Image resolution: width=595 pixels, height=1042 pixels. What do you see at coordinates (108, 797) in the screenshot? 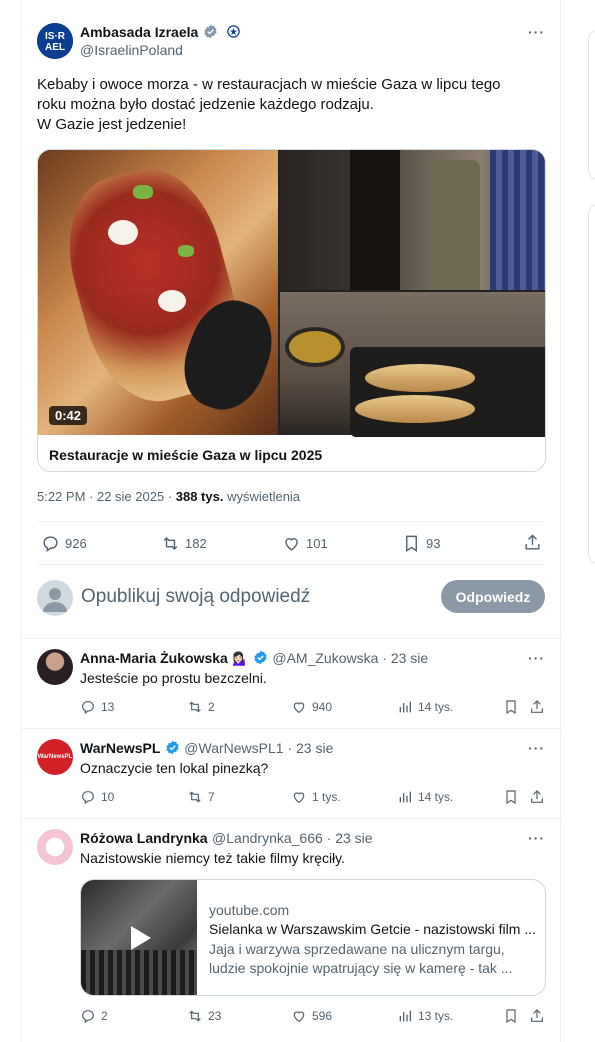
I see `reply-count: 10` at bounding box center [108, 797].